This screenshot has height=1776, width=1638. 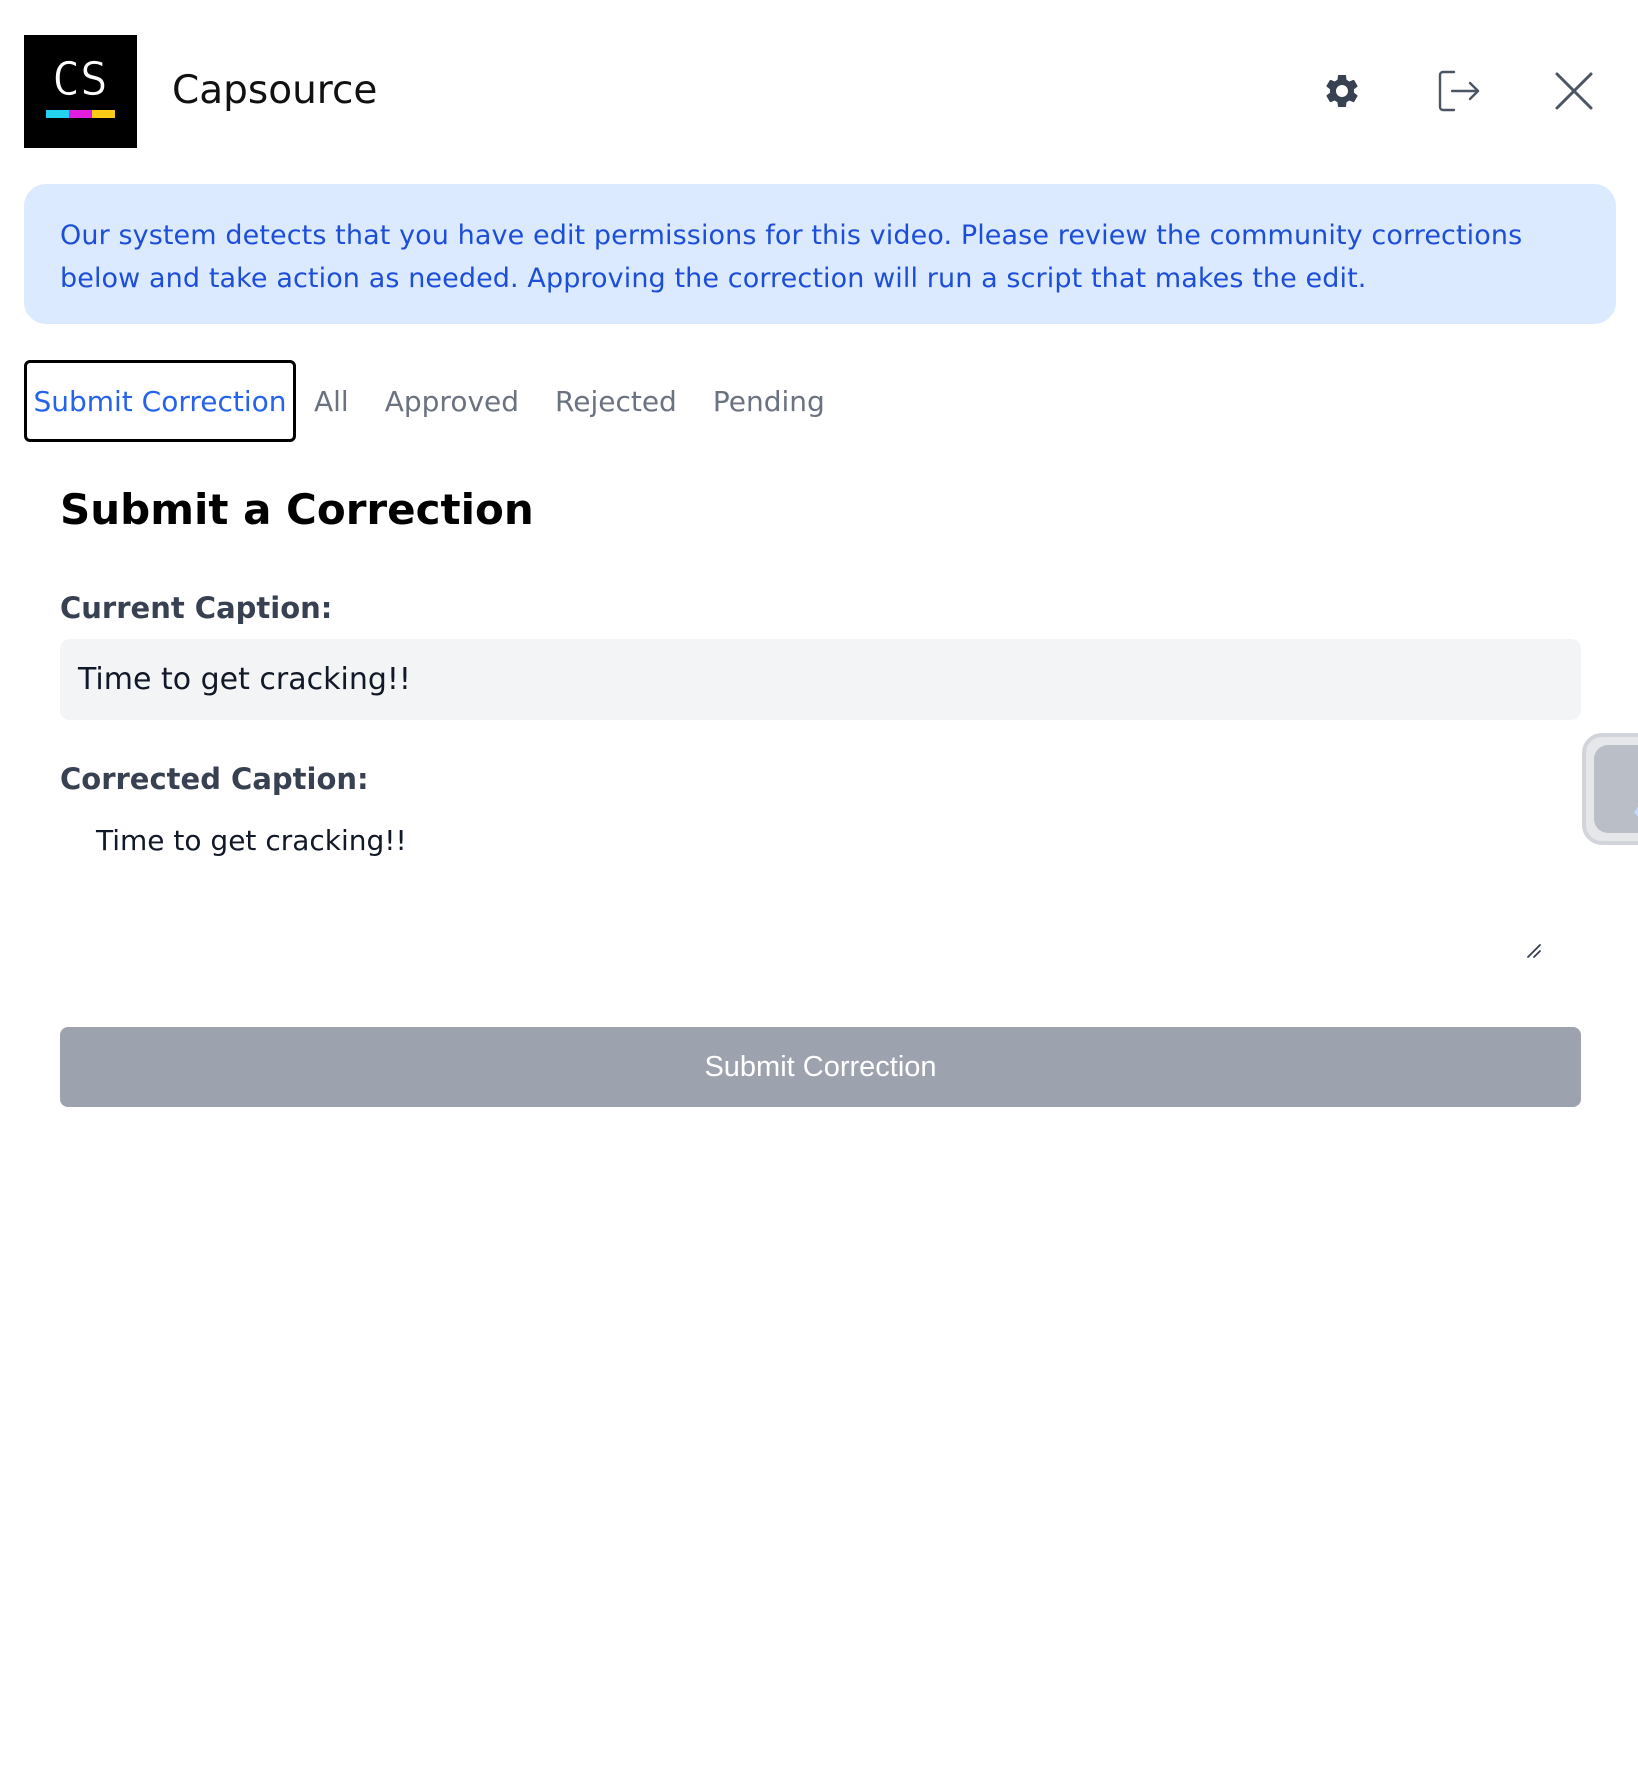 I want to click on corrected-caption-label: Corrected Caption:, so click(x=214, y=779).